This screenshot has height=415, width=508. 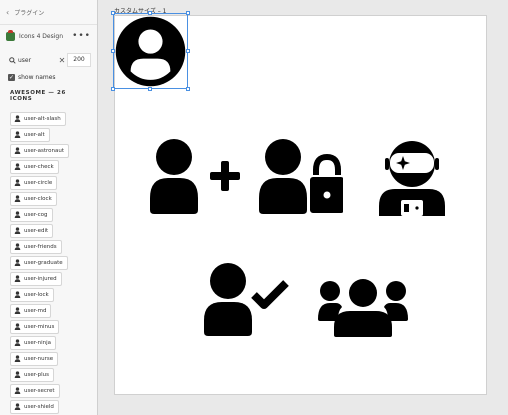 I want to click on user-circle-icon, so click(x=17, y=182).